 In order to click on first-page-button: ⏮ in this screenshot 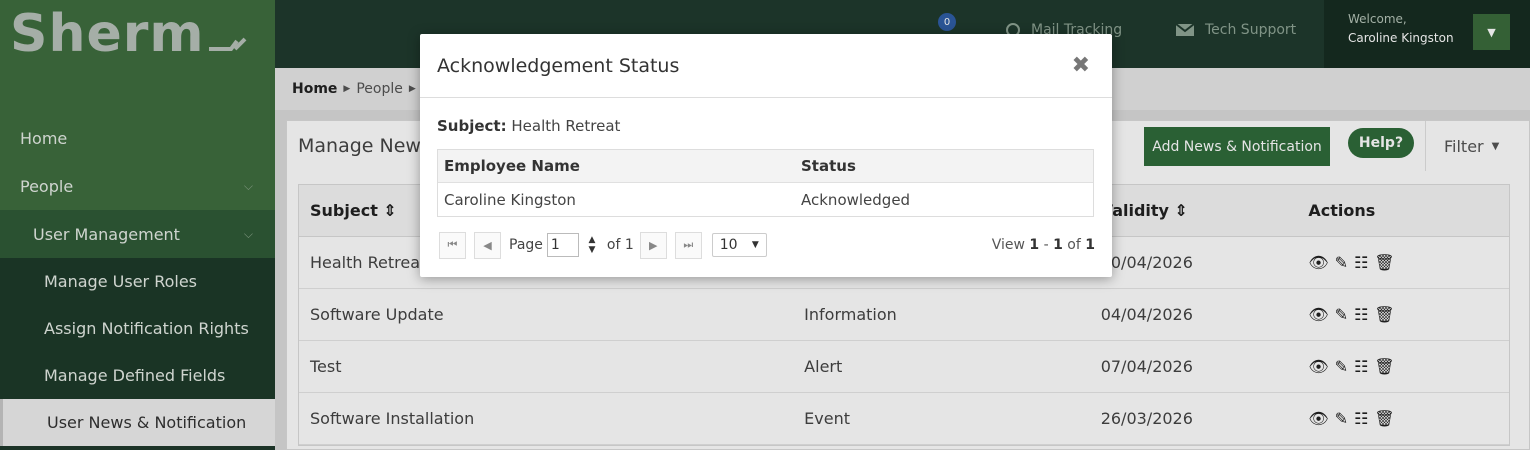, I will do `click(452, 245)`.